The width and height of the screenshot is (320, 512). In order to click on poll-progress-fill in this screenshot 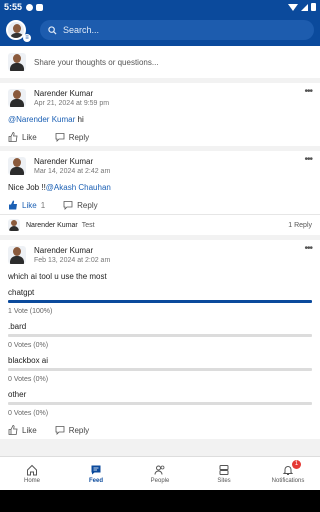, I will do `click(160, 301)`.